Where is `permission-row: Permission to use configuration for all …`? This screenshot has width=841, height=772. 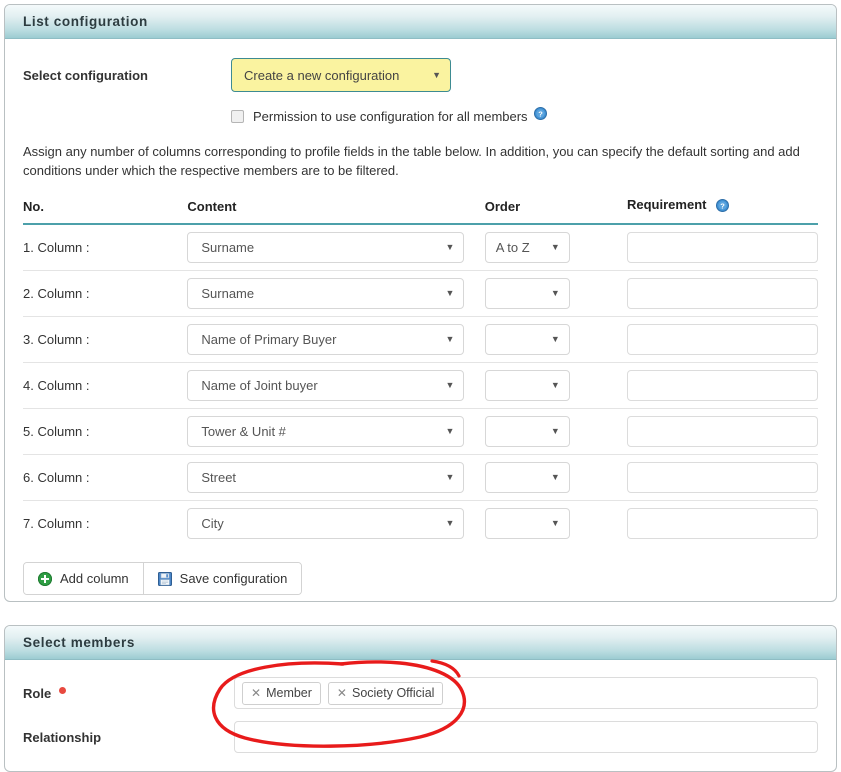
permission-row: Permission to use configuration for all … is located at coordinates (420, 116).